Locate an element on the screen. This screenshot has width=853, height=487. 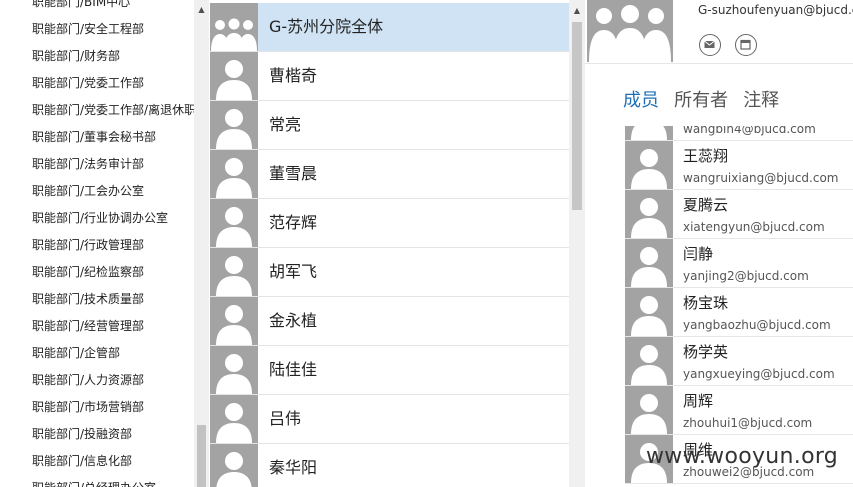
member-row: 杨宝珠 yangbaozhu@bjucd.com is located at coordinates (739, 312).